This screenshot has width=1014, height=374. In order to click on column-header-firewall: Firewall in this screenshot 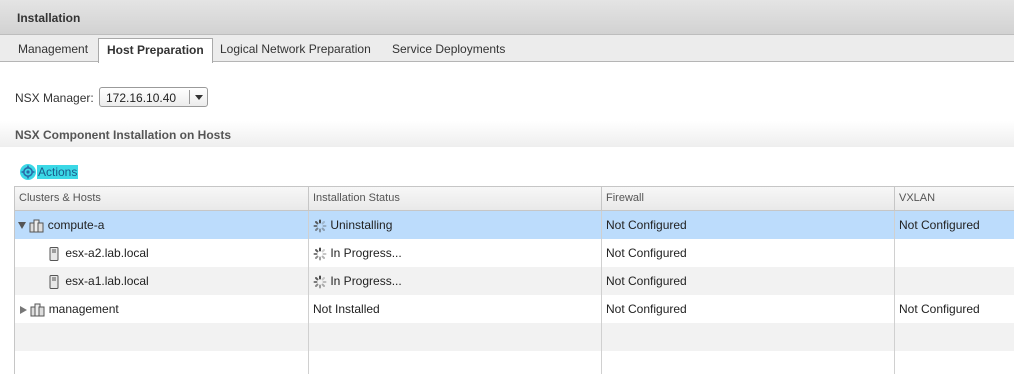, I will do `click(748, 198)`.